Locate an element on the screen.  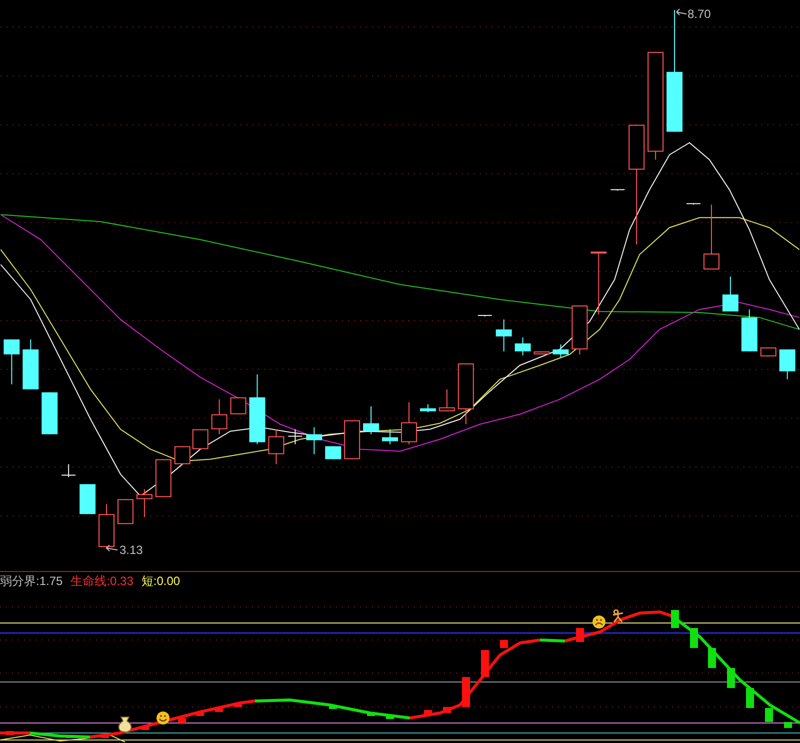
sad-face-icon is located at coordinates (599, 622).